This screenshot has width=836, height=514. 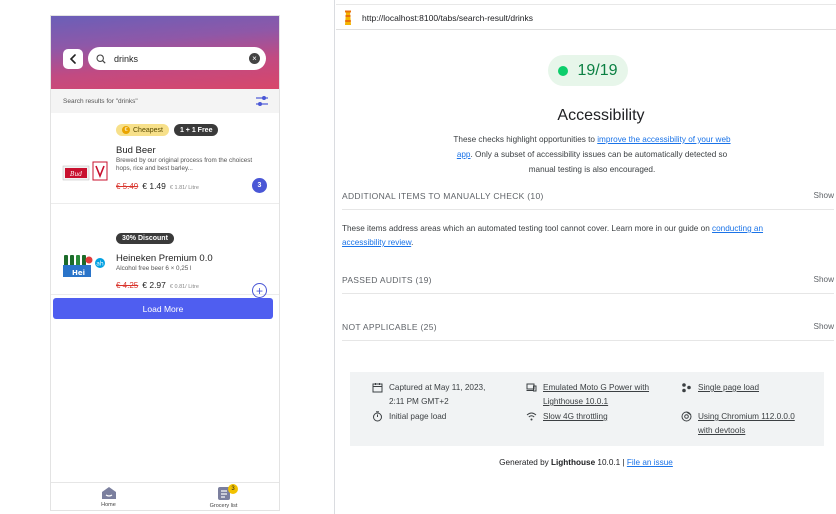 I want to click on env-captured: Captured at May 11, 2023, 2:11 PM GMT+2, so click(x=437, y=395).